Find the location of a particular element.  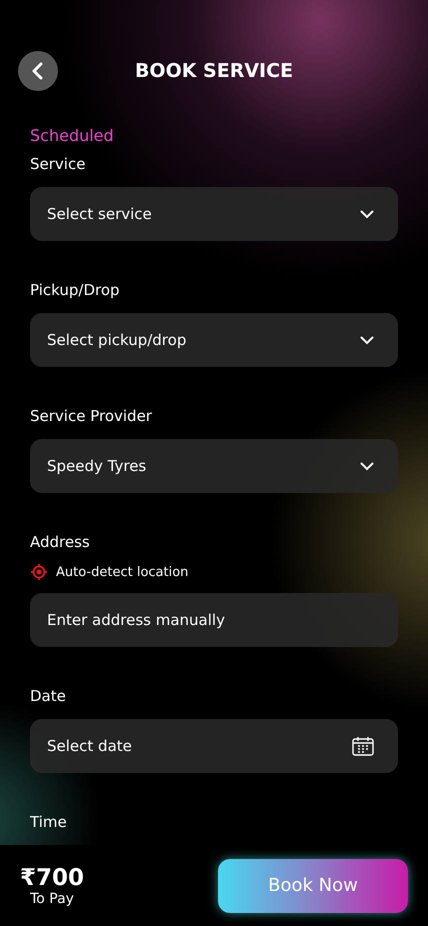

field-label: Address is located at coordinates (60, 542).